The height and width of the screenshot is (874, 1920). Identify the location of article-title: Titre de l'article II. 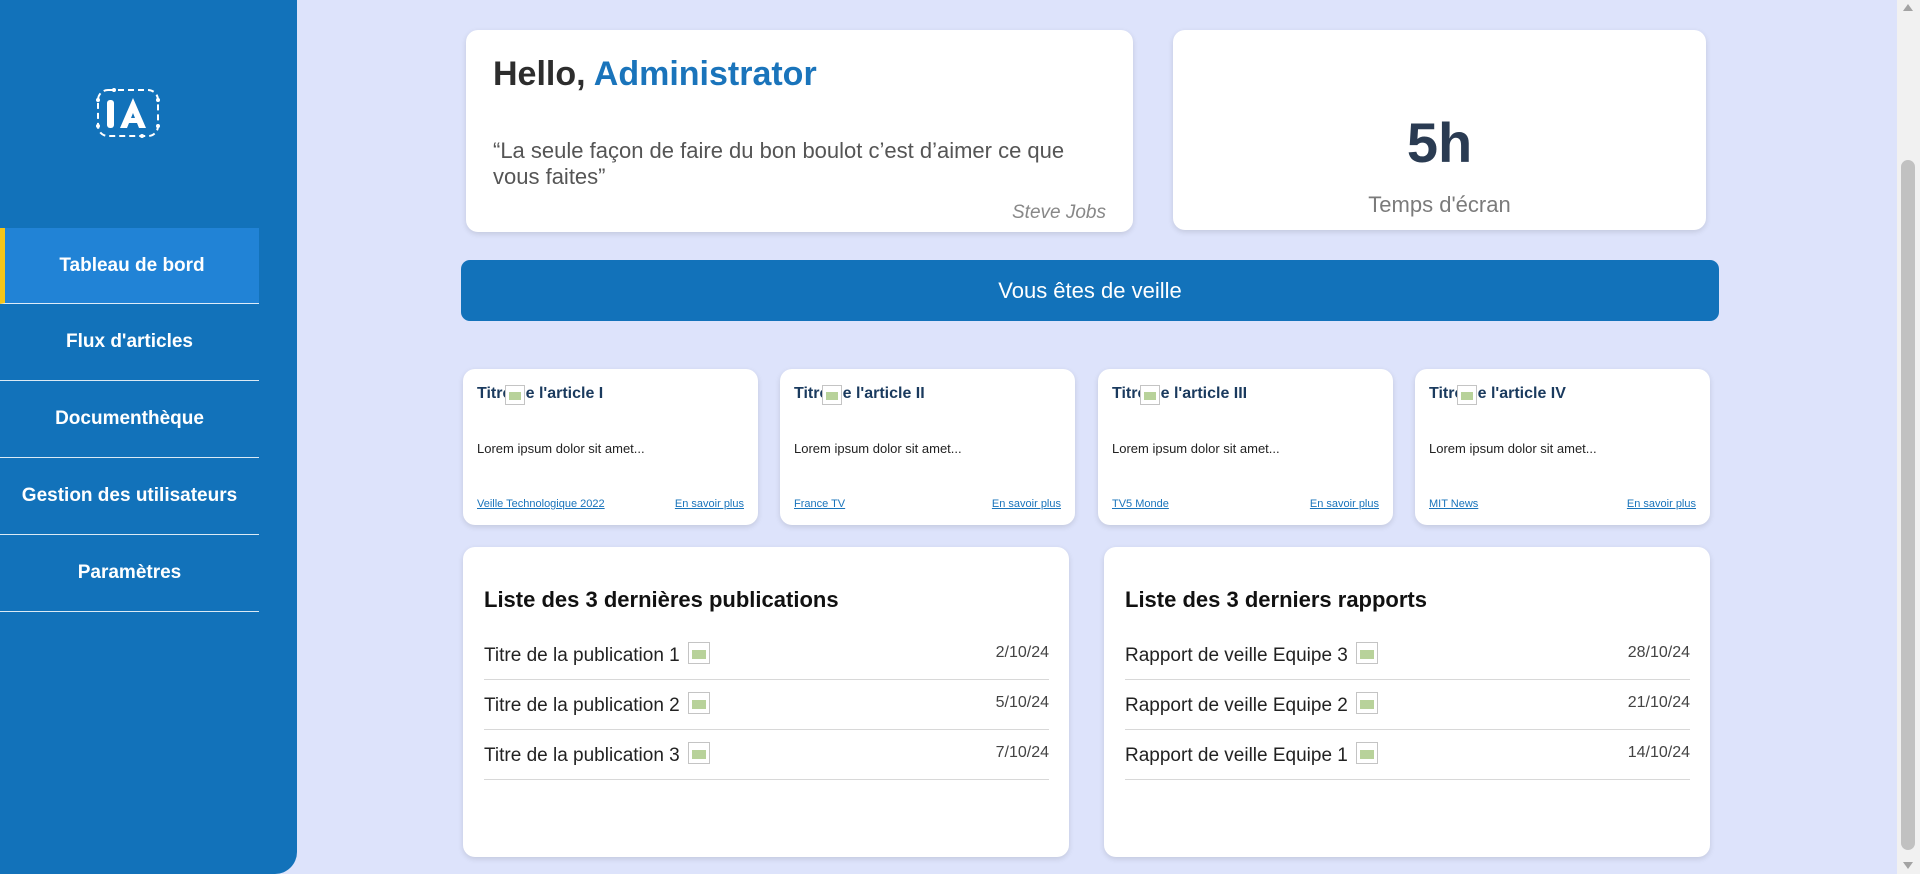
(859, 393).